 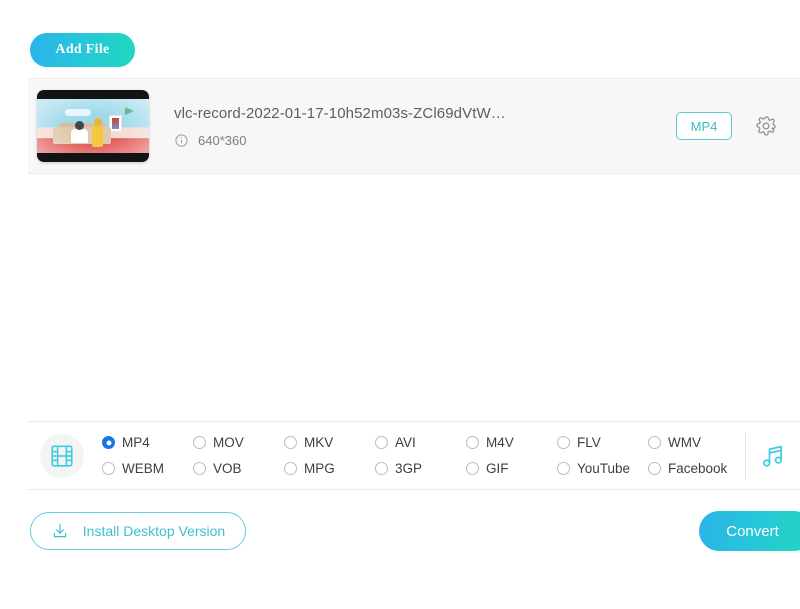 I want to click on add-file-button: Add File, so click(x=82, y=50).